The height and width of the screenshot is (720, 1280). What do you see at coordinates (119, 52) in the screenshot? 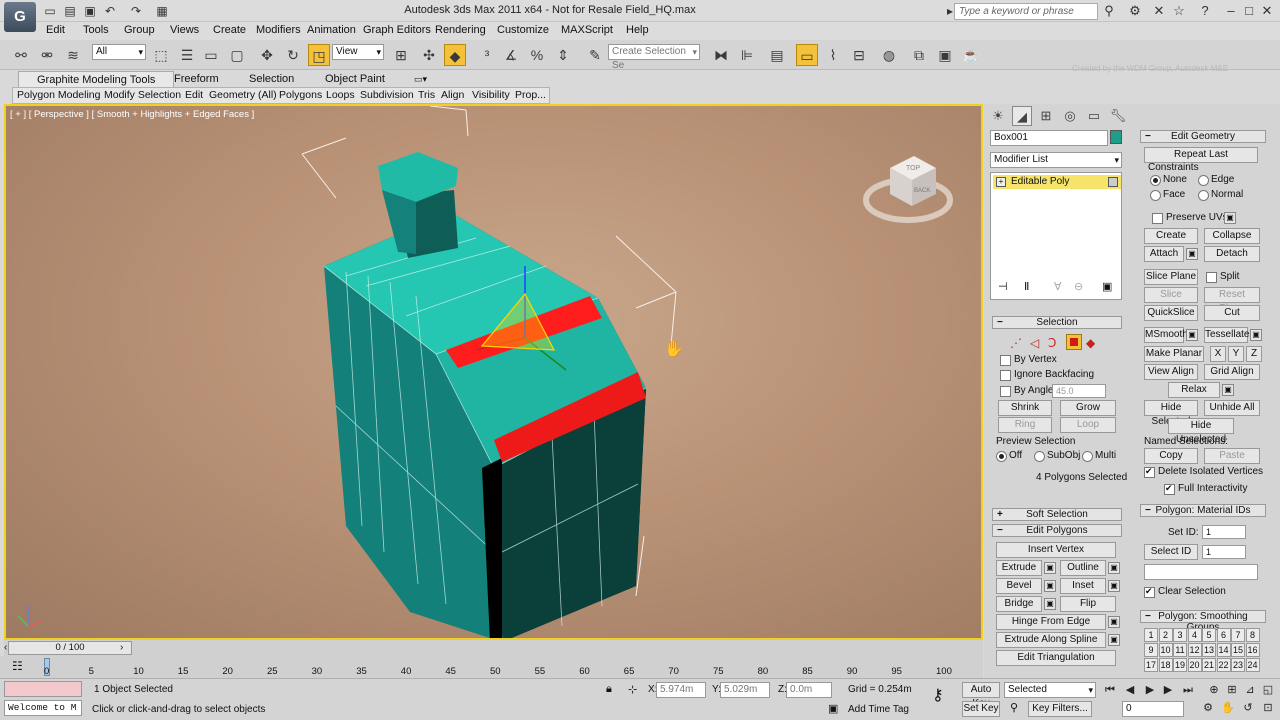
I see `selection-filter-dropdown: All` at bounding box center [119, 52].